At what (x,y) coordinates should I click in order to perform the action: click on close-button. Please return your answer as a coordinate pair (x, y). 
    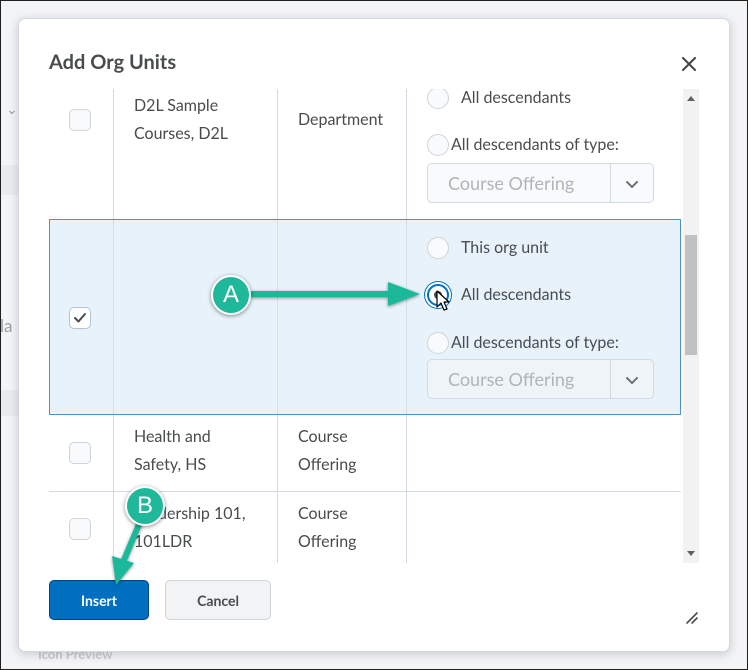
    Looking at the image, I should click on (689, 64).